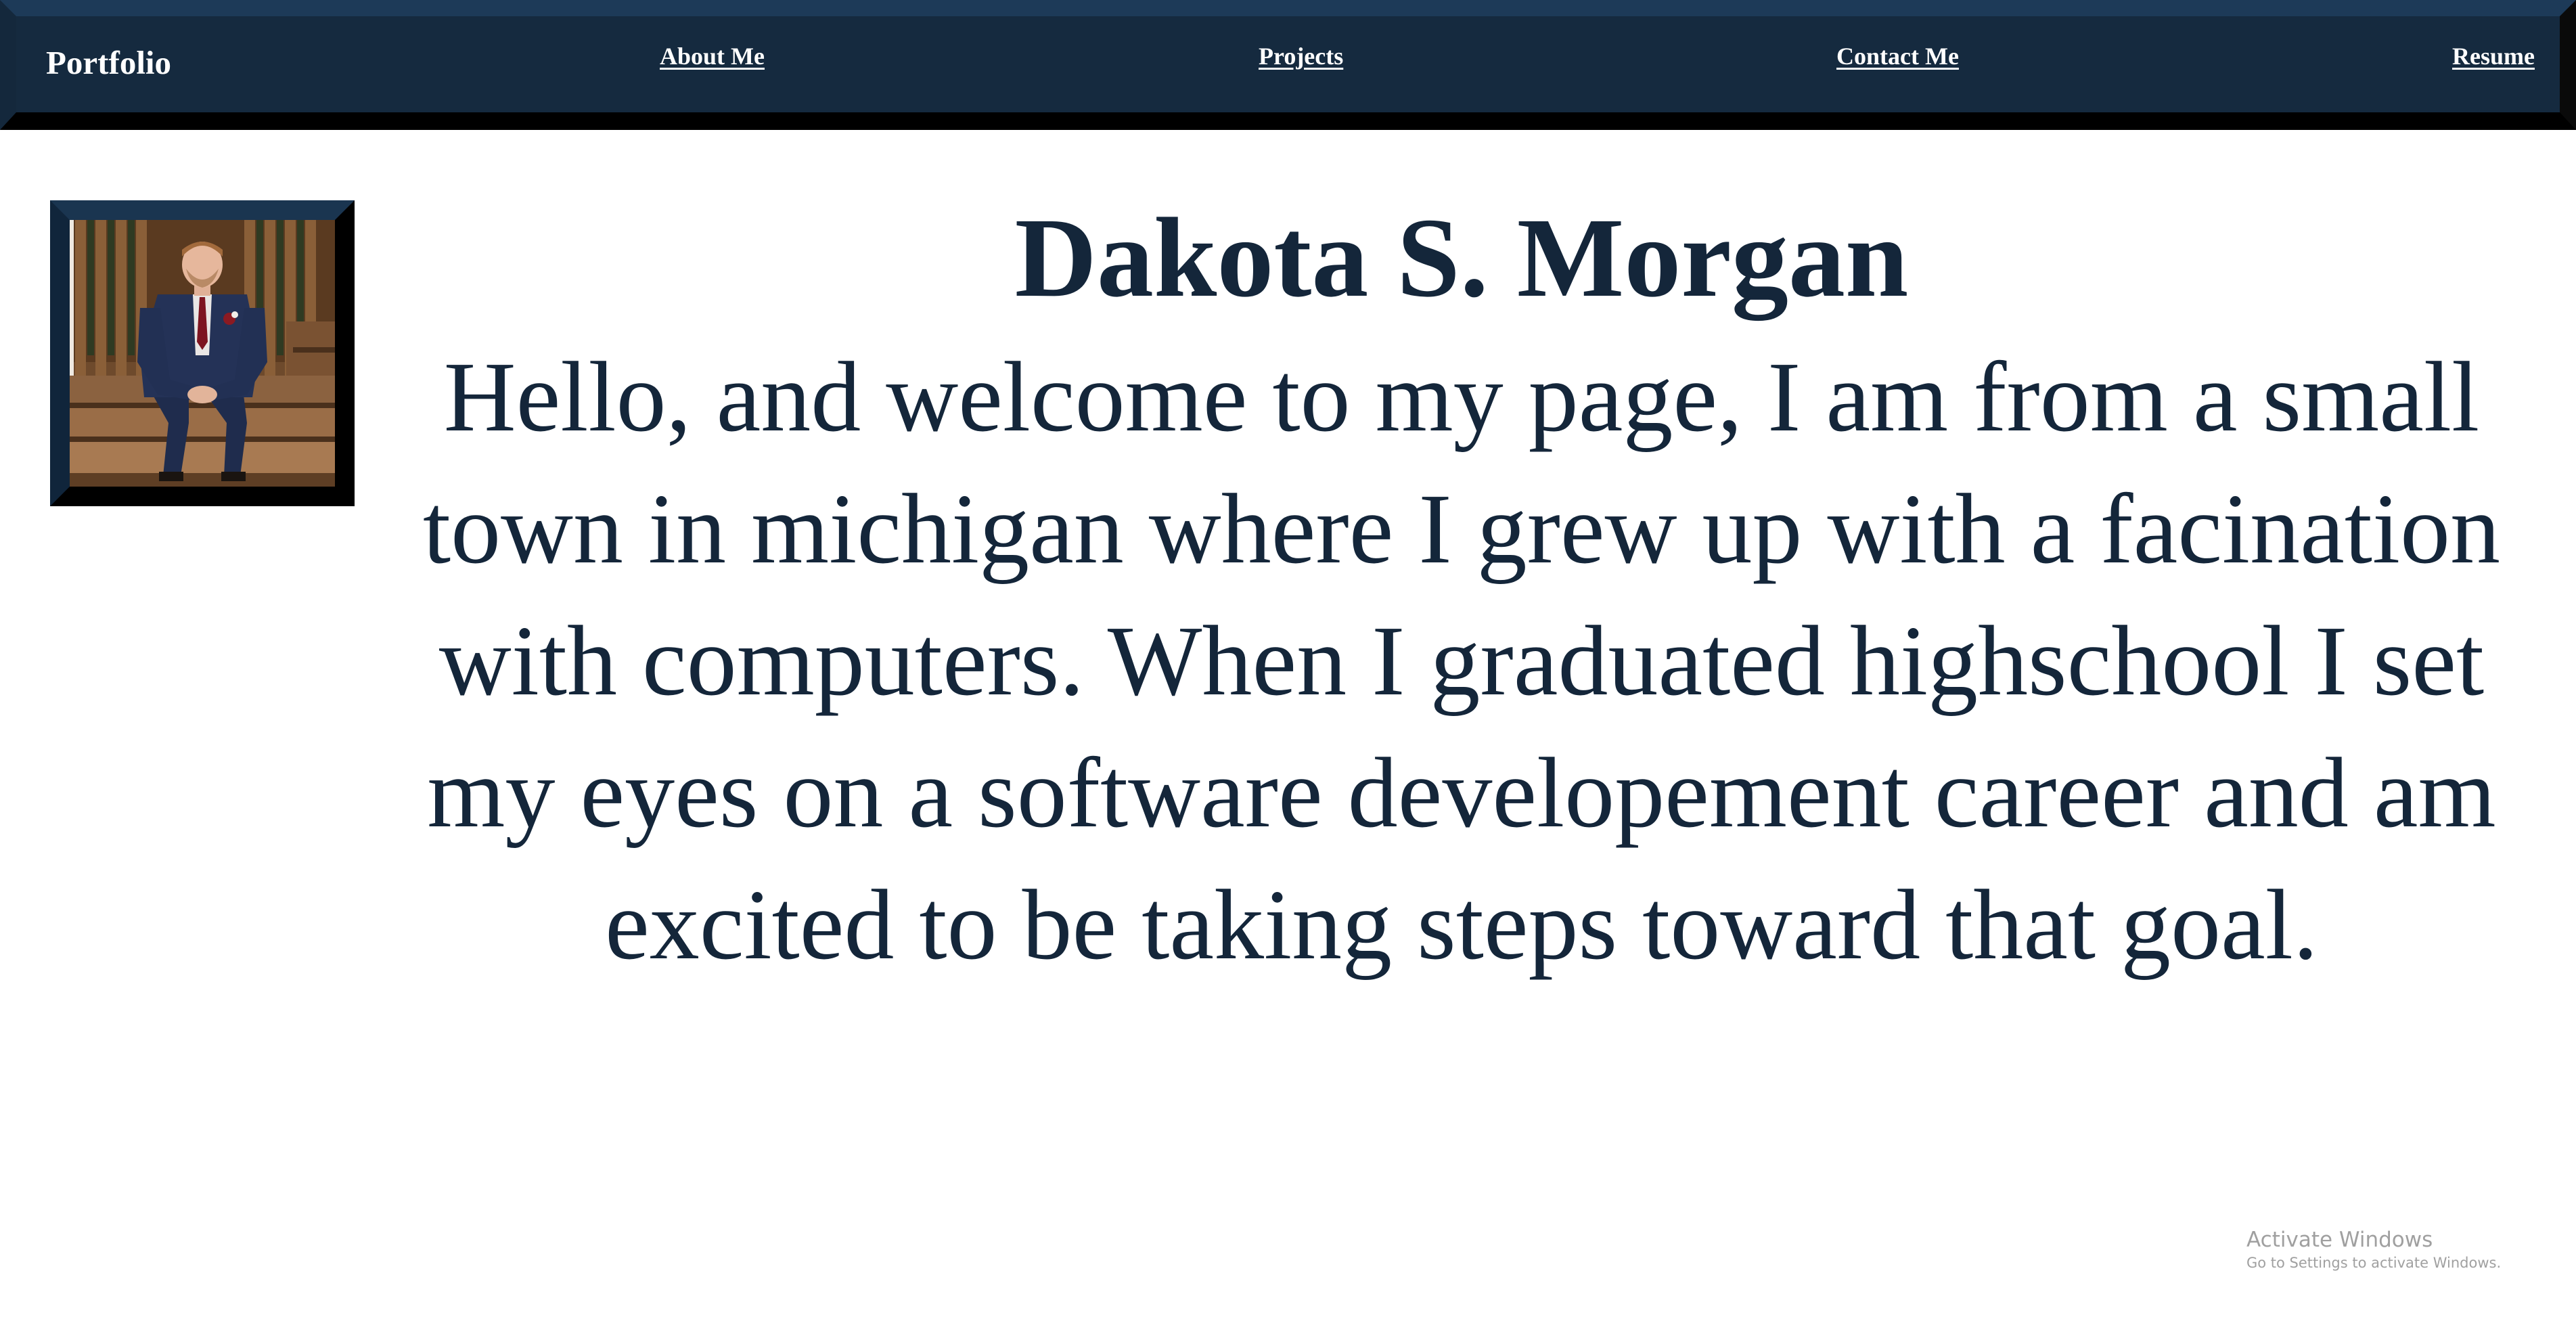 This screenshot has height=1340, width=2576. Describe the element at coordinates (1461, 258) in the screenshot. I see `profile-name: Dakota S. Morgan` at that location.